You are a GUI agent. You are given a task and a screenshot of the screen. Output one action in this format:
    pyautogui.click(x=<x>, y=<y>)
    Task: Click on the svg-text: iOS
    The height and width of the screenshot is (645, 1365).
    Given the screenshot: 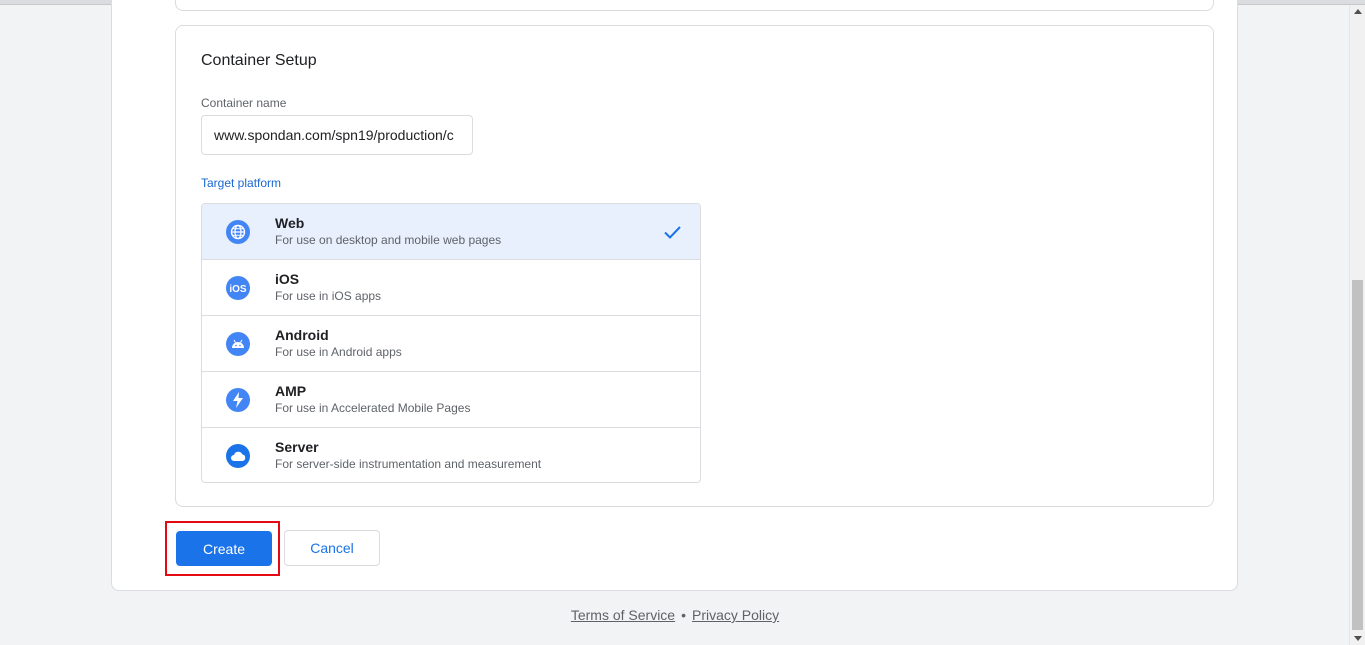 What is the action you would take?
    pyautogui.click(x=238, y=289)
    